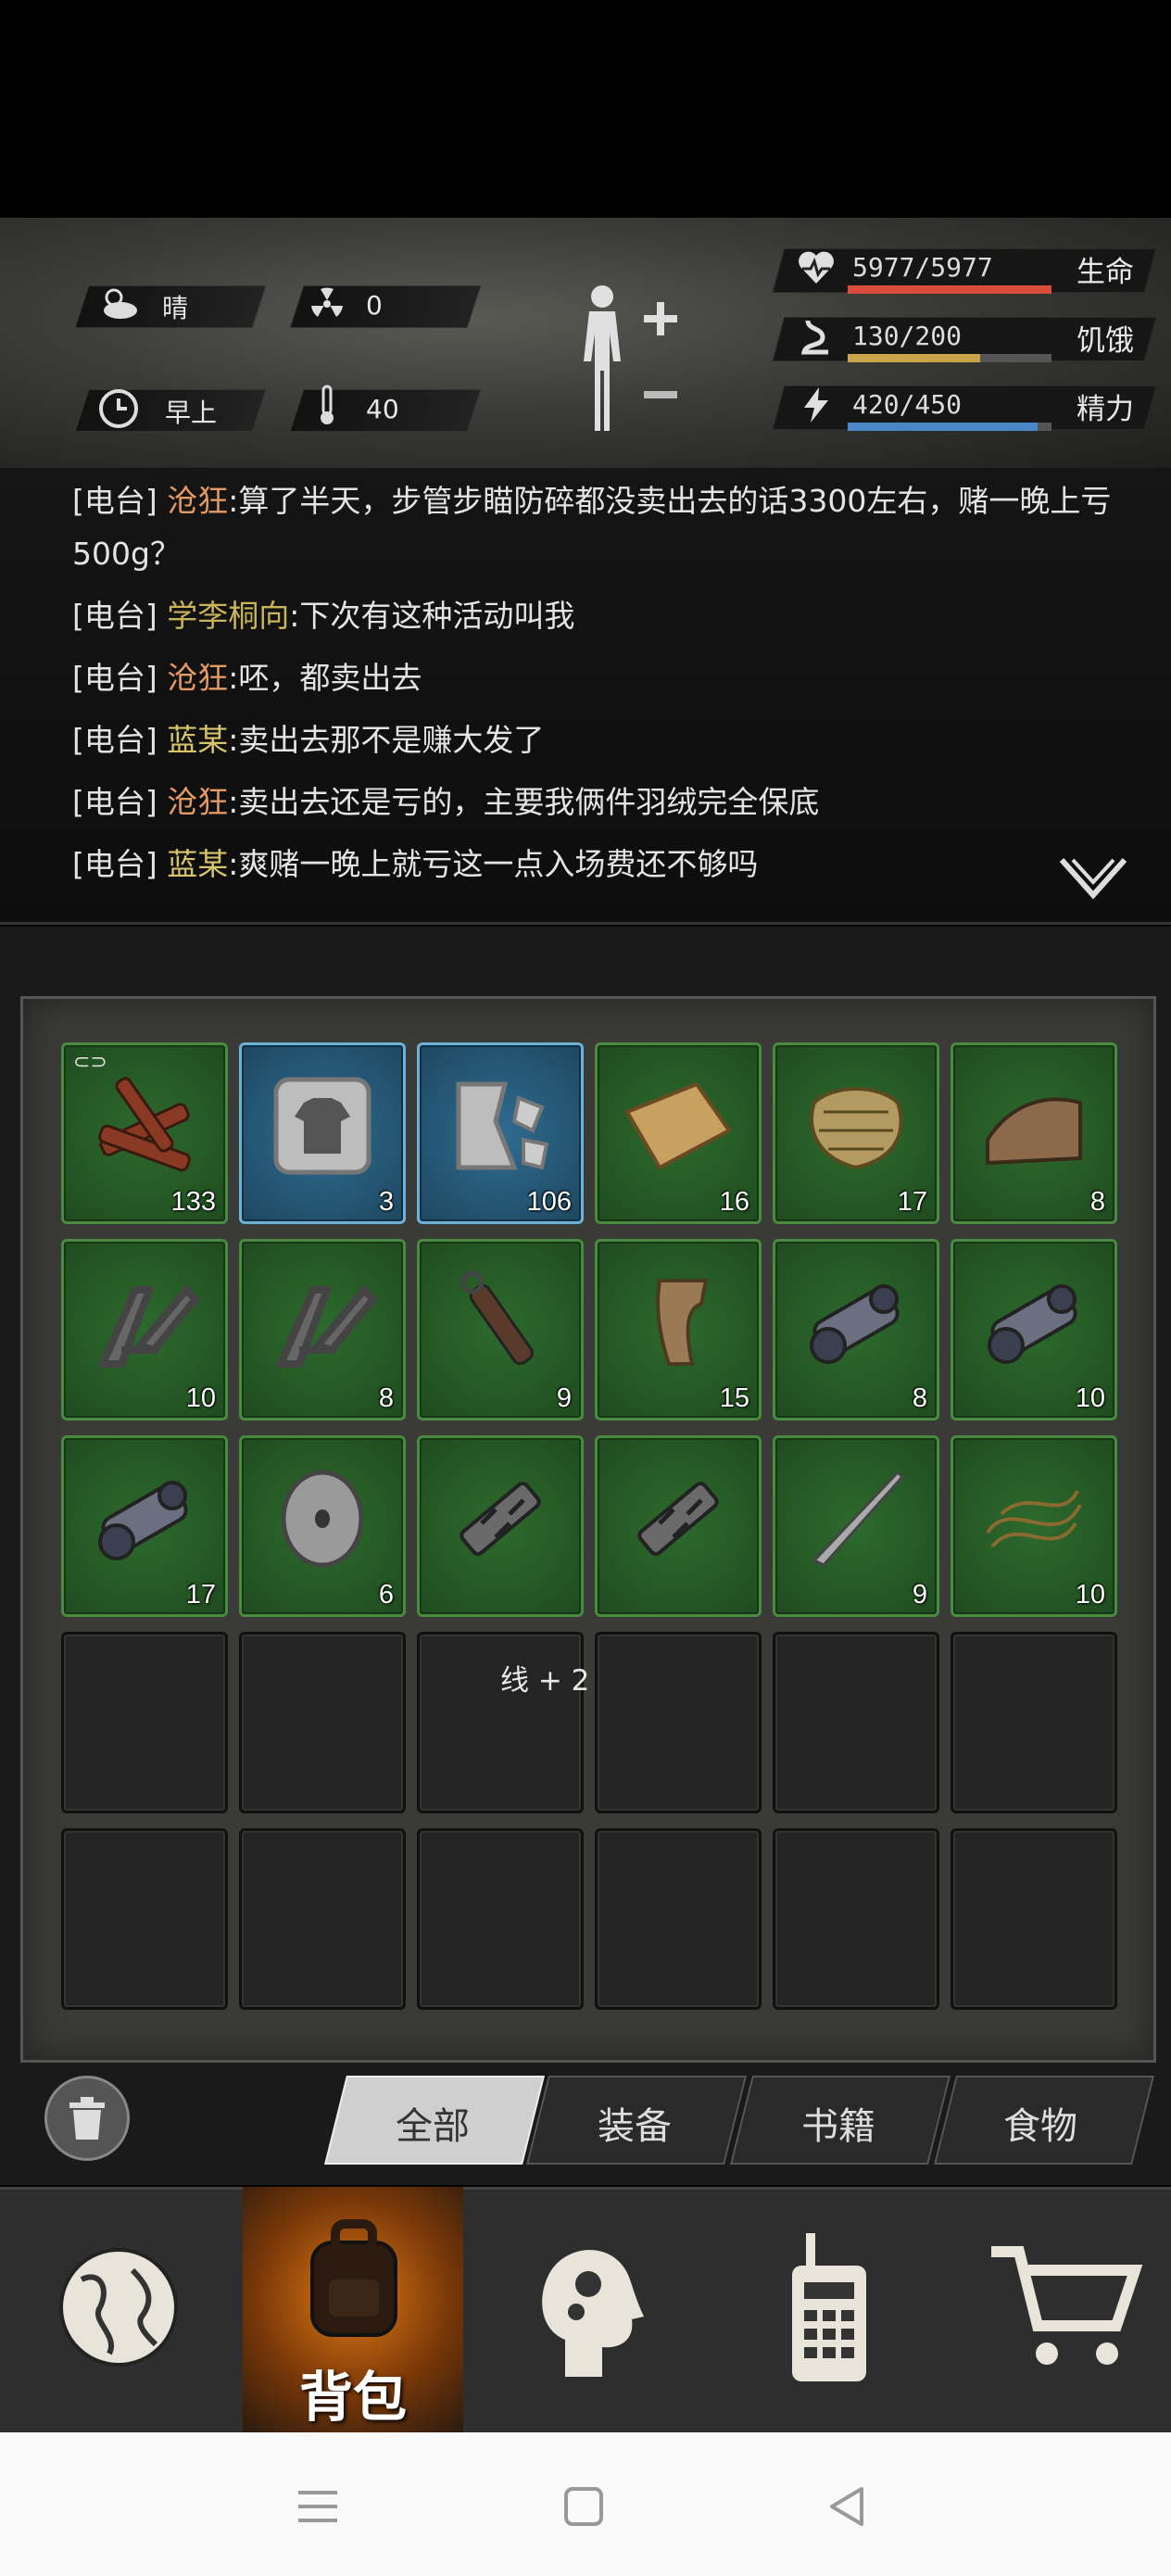 This screenshot has height=2576, width=1171. Describe the element at coordinates (322, 1126) in the screenshot. I see `shirt-plate-icon` at that location.